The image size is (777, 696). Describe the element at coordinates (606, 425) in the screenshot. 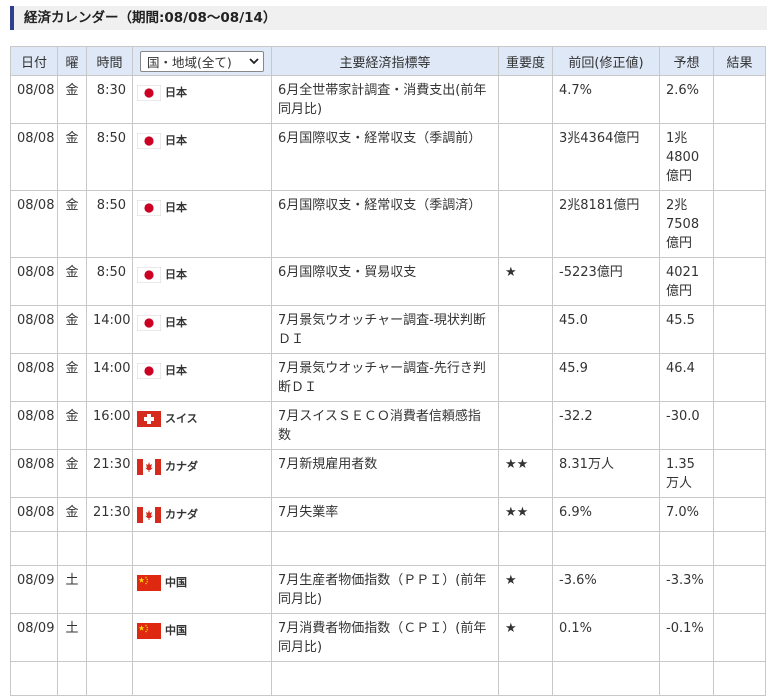

I see `previous-value-cell: -32.2` at that location.